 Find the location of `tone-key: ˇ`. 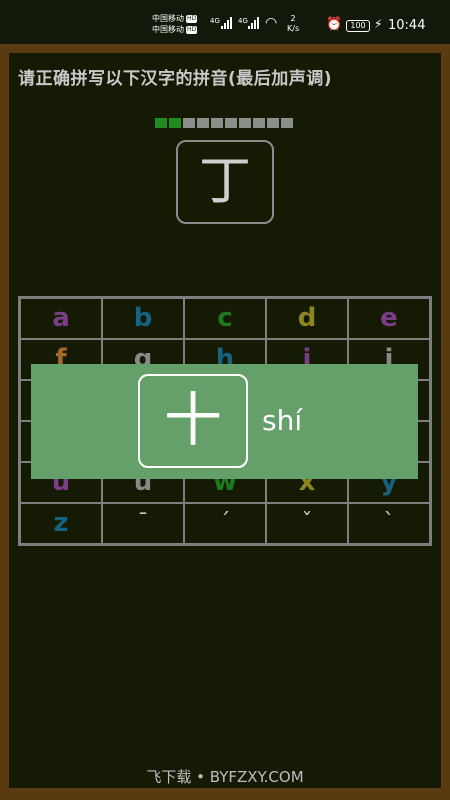

tone-key: ˇ is located at coordinates (307, 523).